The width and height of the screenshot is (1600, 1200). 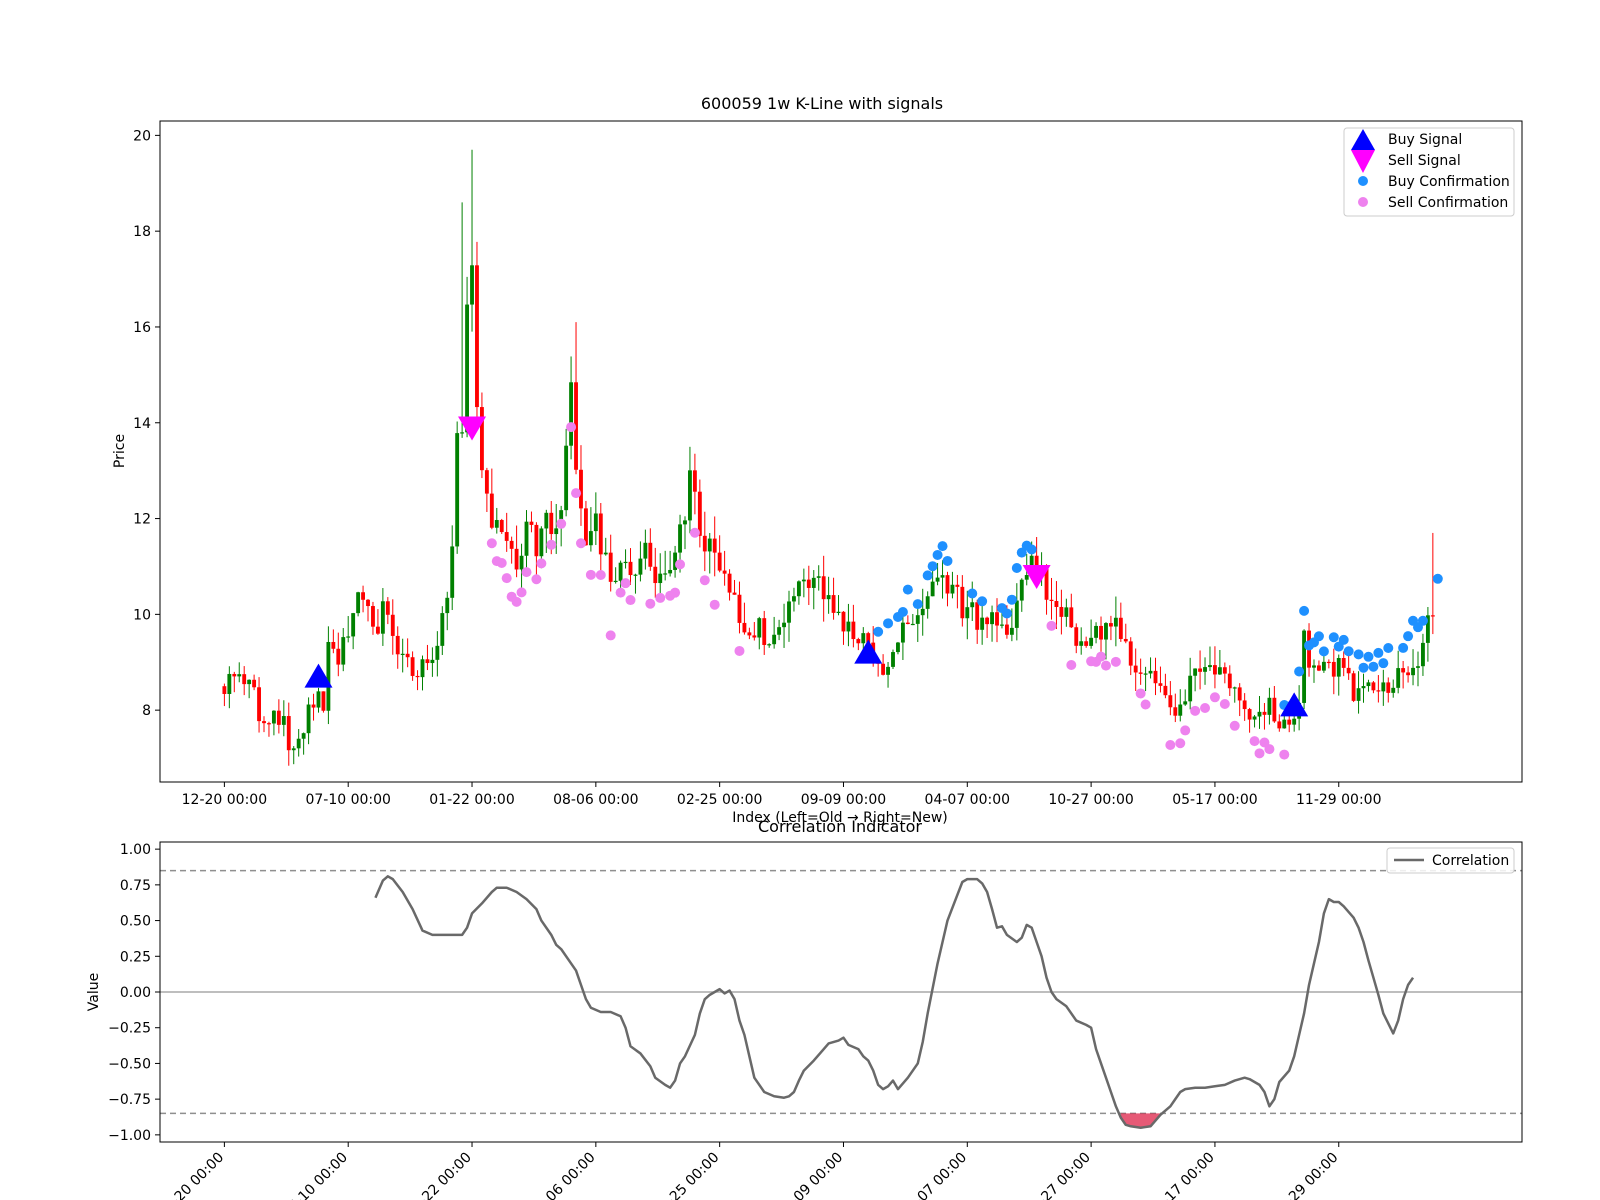 I want to click on kline-xtick-label: 11-29 00:00, so click(x=1338, y=800).